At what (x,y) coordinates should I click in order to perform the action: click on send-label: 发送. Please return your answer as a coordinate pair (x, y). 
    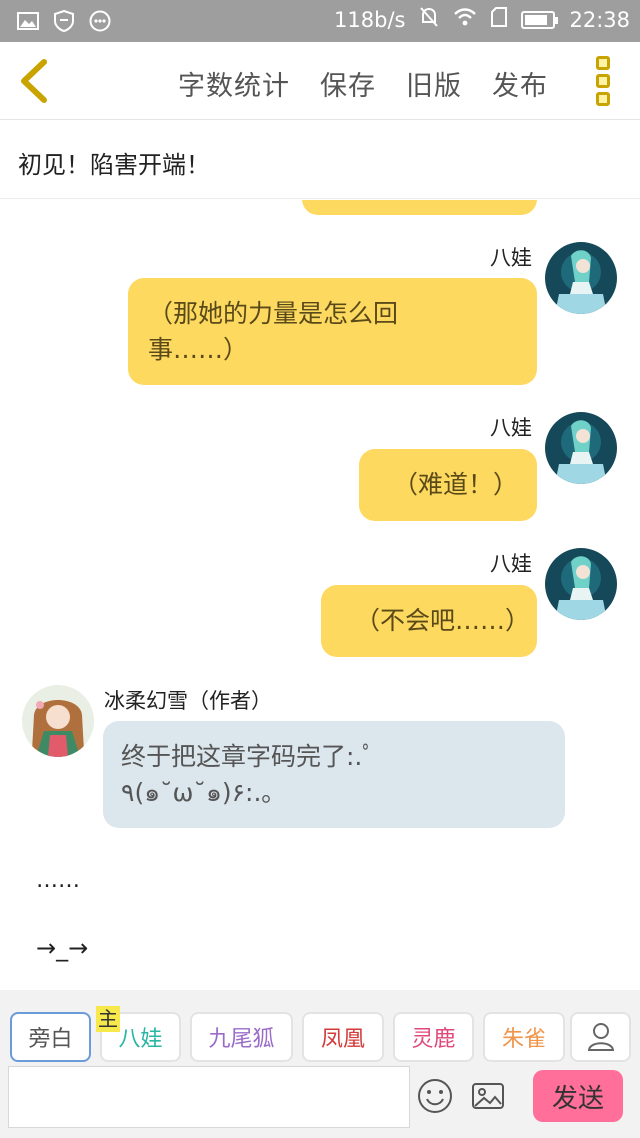
    Looking at the image, I should click on (577, 1098).